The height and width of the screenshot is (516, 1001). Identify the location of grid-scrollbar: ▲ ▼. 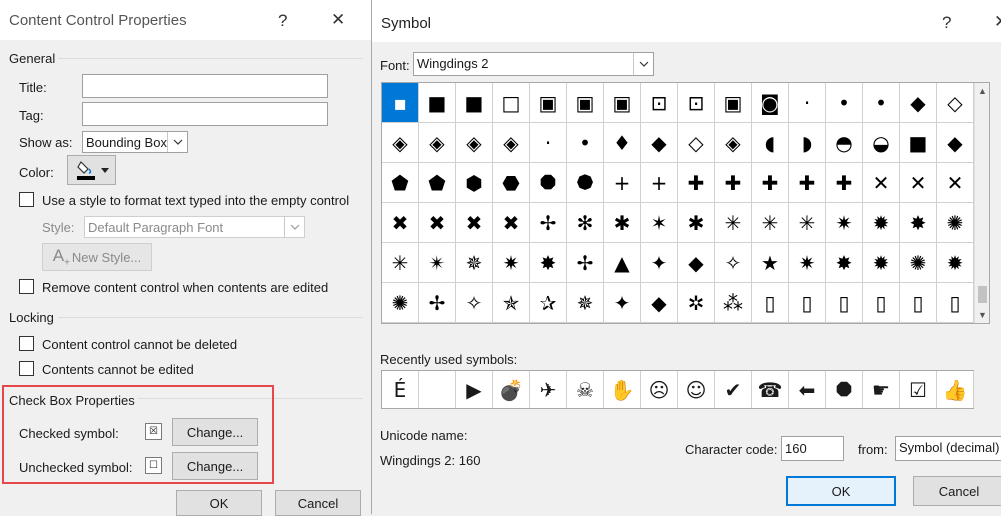
(981, 203).